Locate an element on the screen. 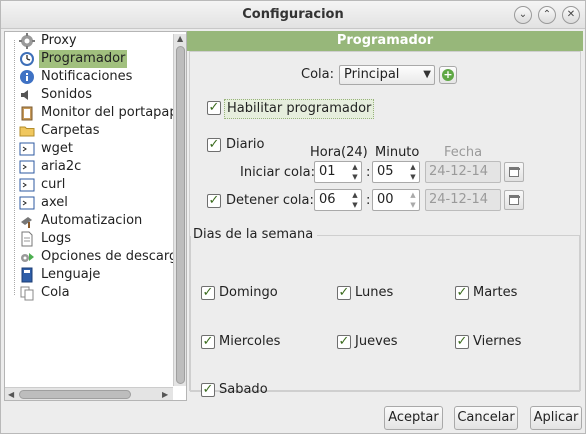 This screenshot has height=434, width=586. stop-minute-value: 00 is located at coordinates (385, 199).